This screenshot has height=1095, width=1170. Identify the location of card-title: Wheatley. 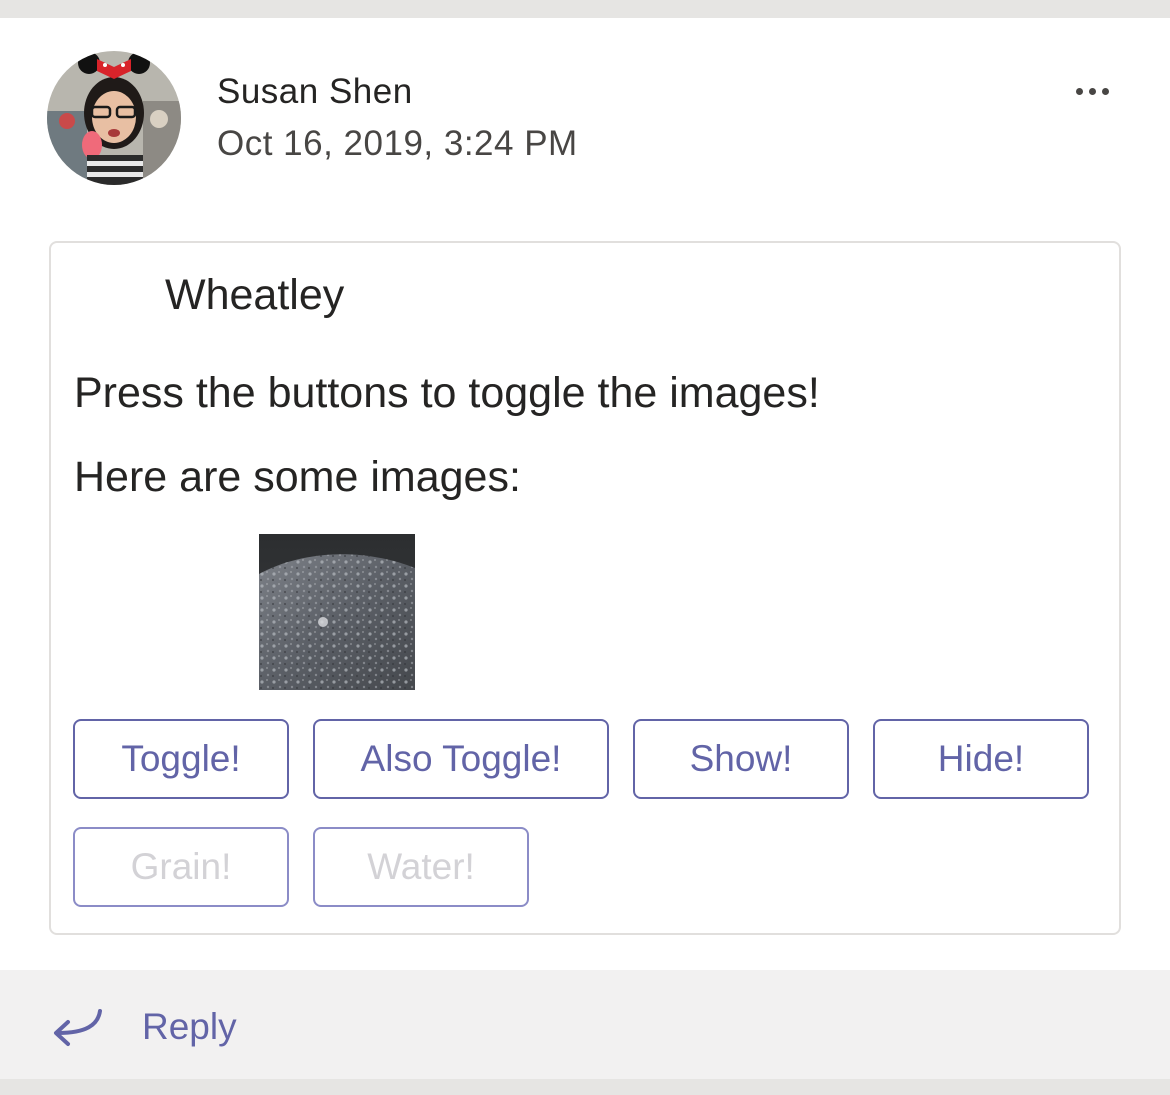
(255, 295).